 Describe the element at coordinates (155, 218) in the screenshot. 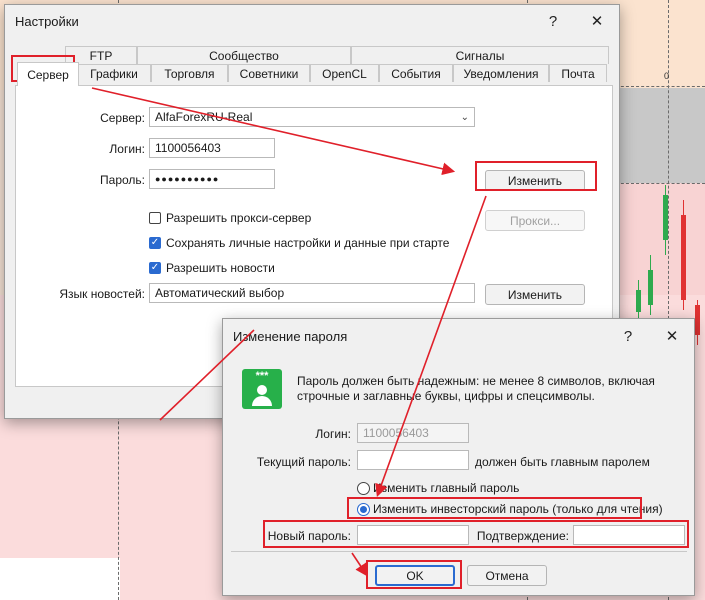

I see `checkbox-box` at that location.